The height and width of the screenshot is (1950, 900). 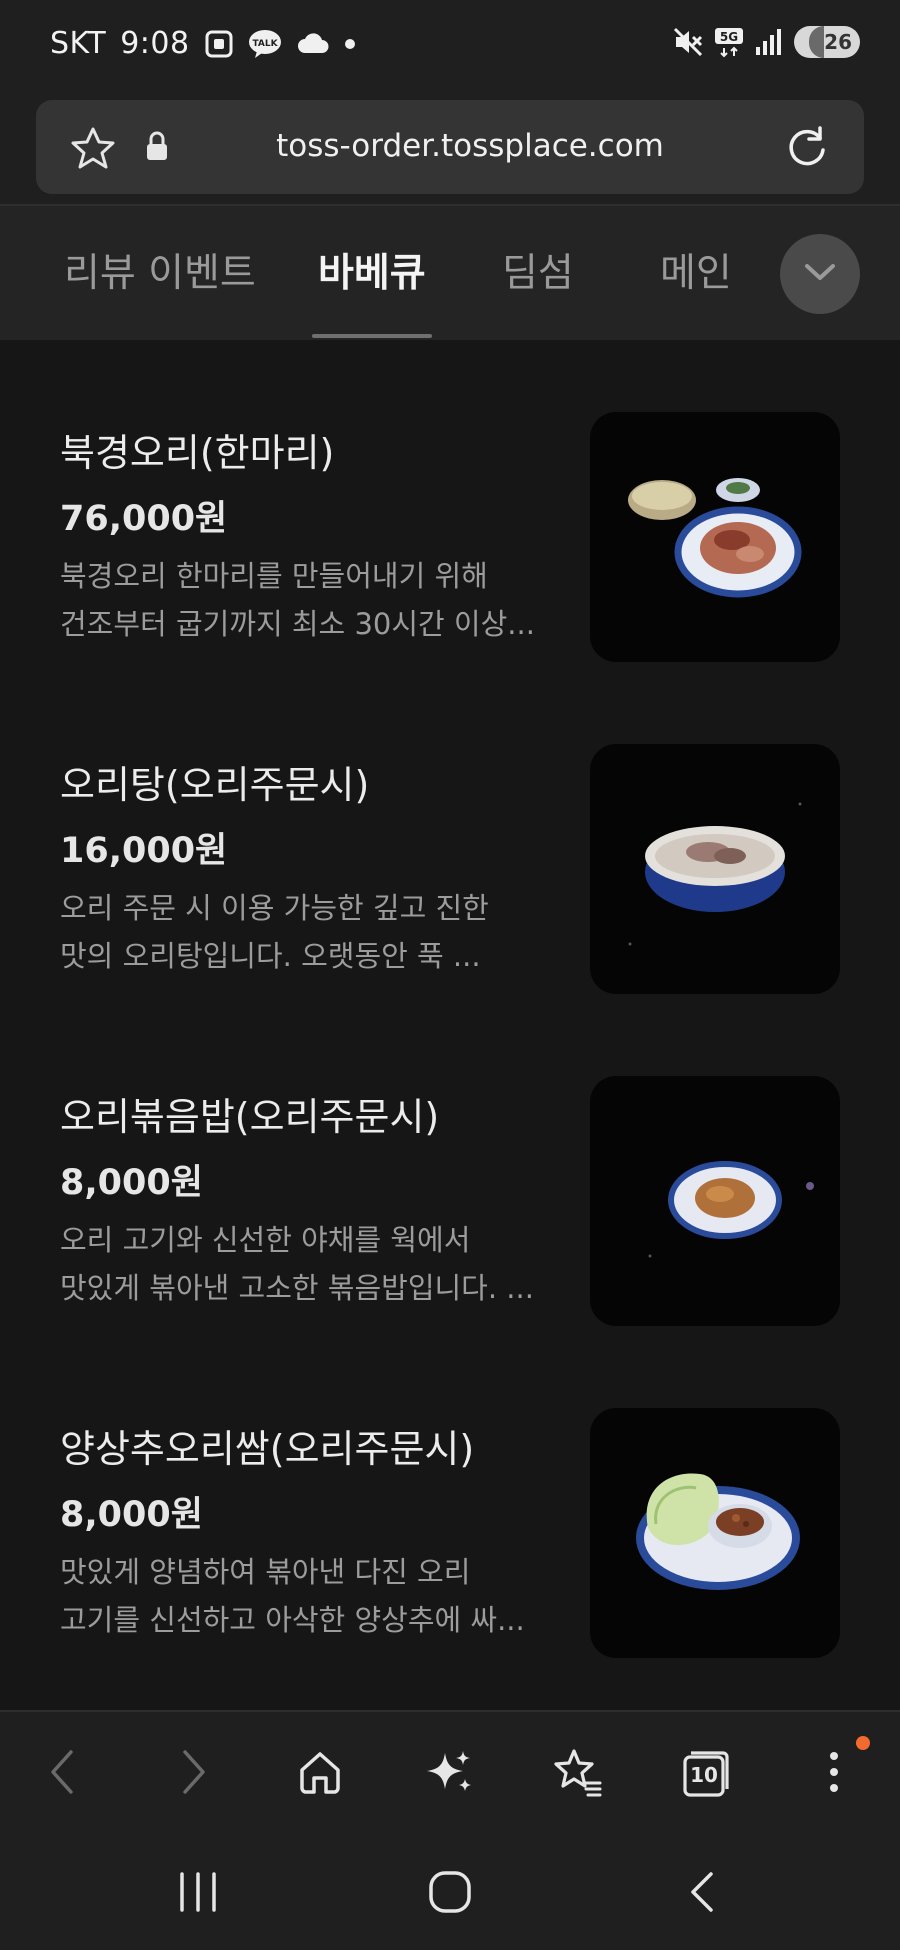 I want to click on item-description-line: 북경오리 한마리를 만들어내기 위해, so click(x=274, y=576).